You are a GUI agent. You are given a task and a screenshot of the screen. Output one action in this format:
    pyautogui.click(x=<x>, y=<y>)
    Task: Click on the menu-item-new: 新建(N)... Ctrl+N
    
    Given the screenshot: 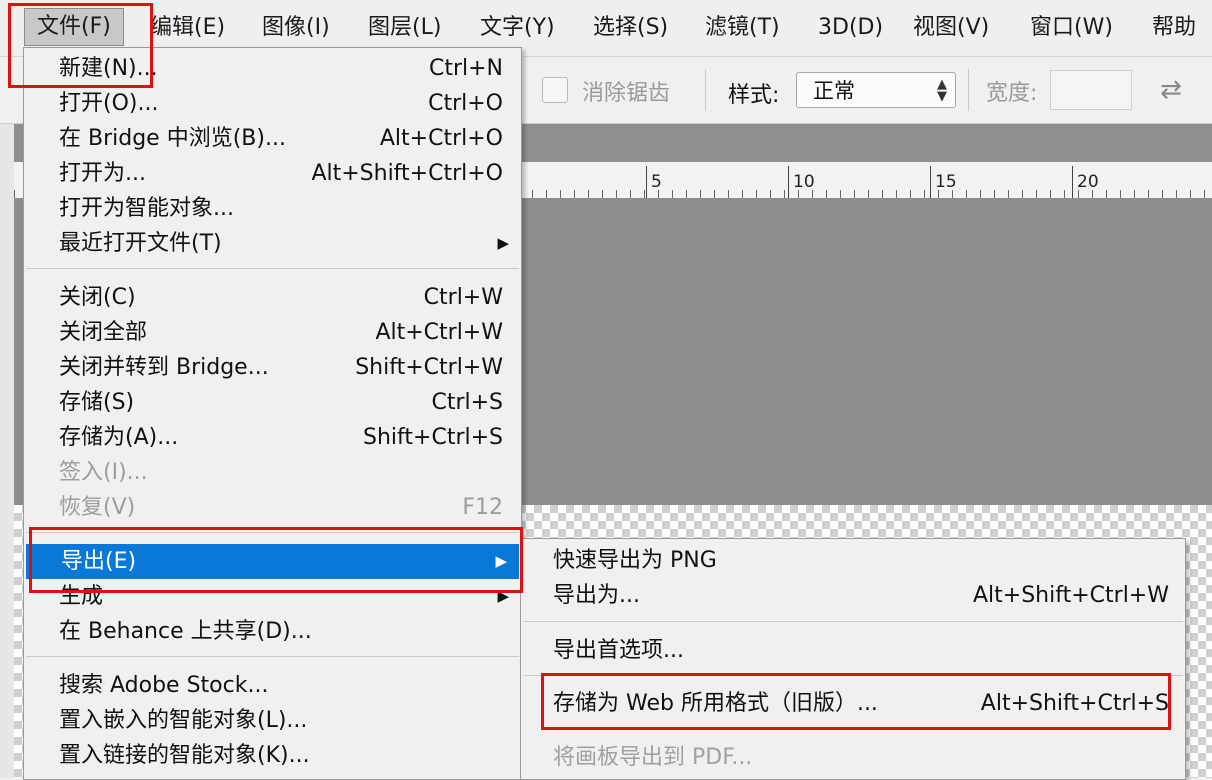 What is the action you would take?
    pyautogui.click(x=272, y=68)
    